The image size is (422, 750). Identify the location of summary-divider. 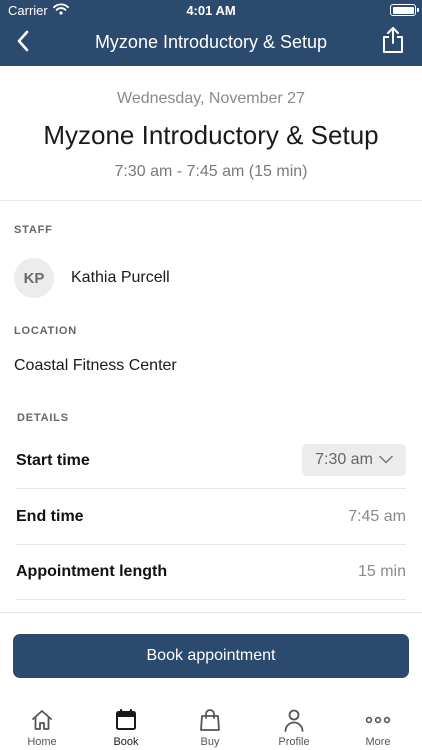
(211, 200).